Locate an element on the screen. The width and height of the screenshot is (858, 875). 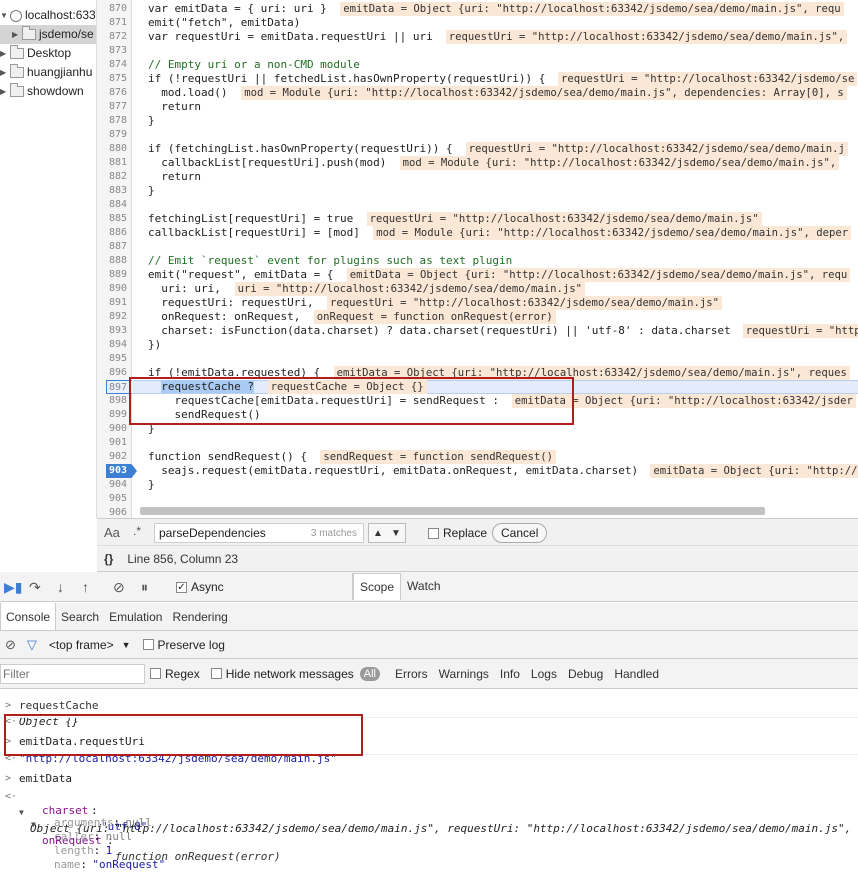
line-number: 874 is located at coordinates (111, 65).